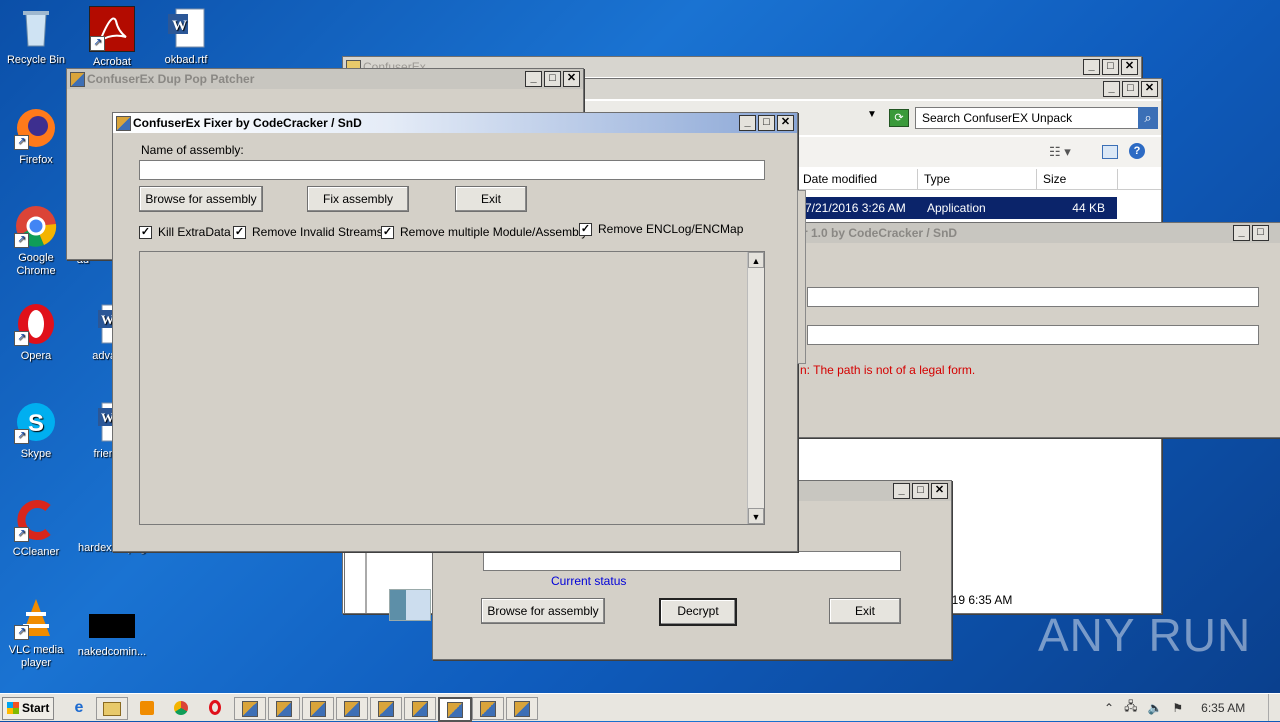 The height and width of the screenshot is (722, 1280). What do you see at coordinates (491, 199) in the screenshot?
I see `exit-button: Exit` at bounding box center [491, 199].